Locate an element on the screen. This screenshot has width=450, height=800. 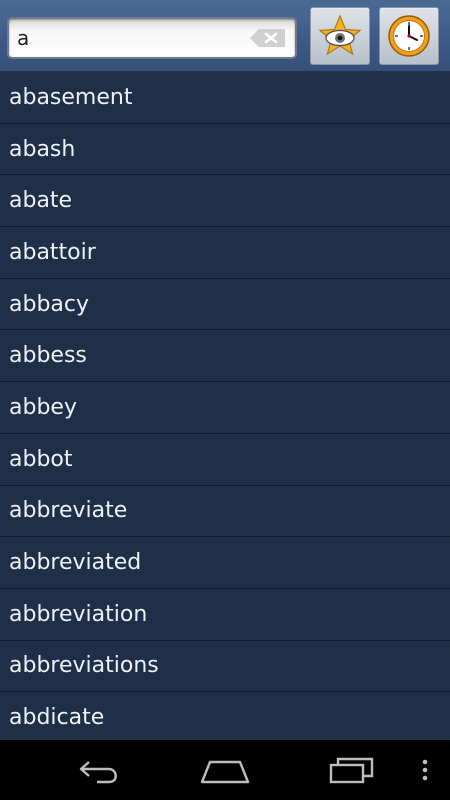
overflow-menu-icon is located at coordinates (425, 770).